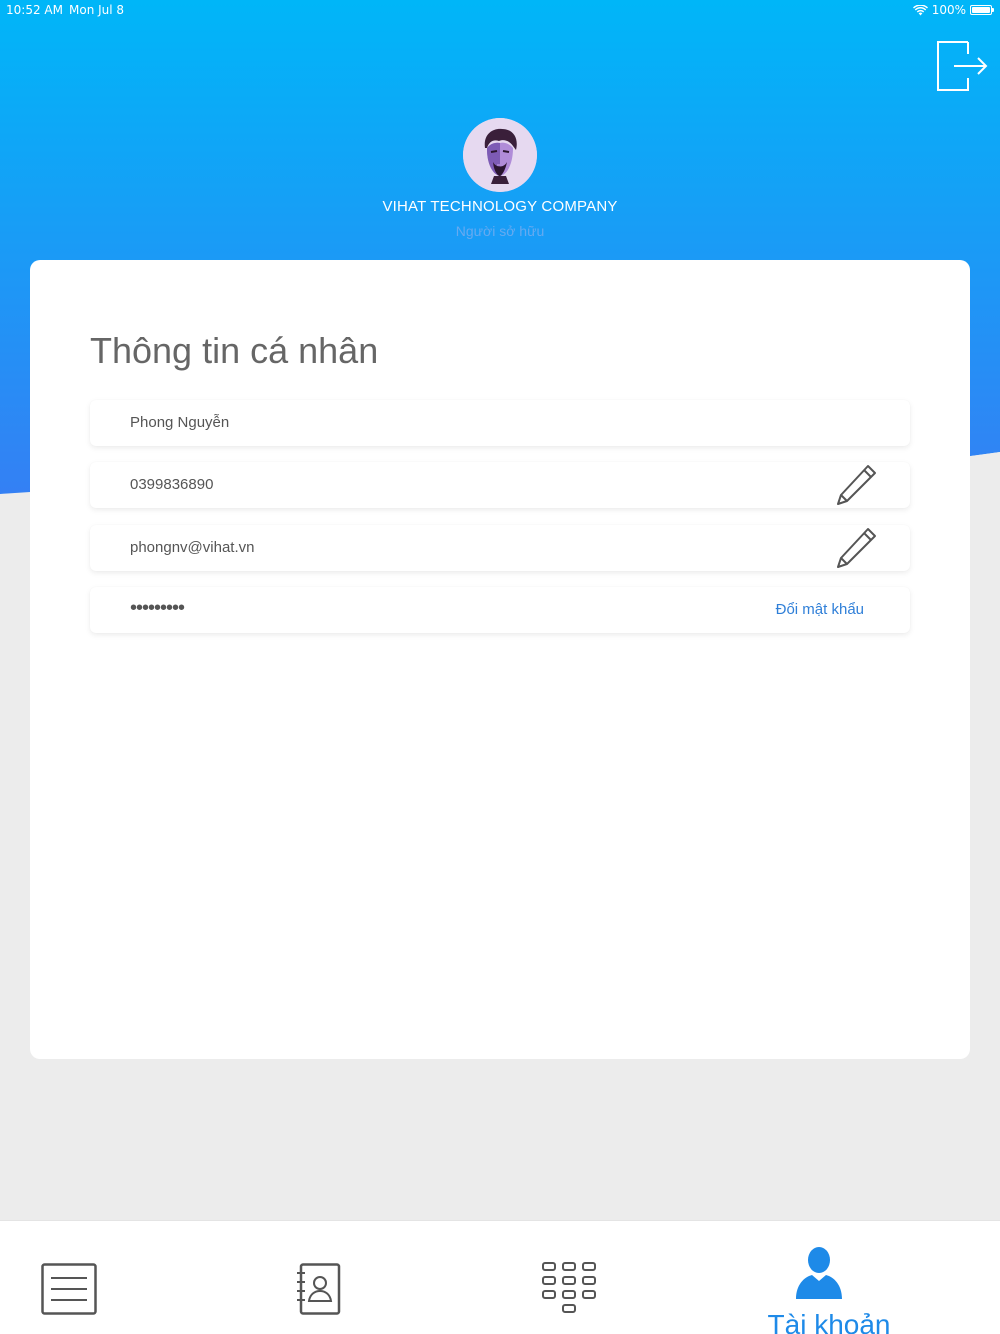 The image size is (1000, 1334). Describe the element at coordinates (819, 1273) in the screenshot. I see `account-icon` at that location.